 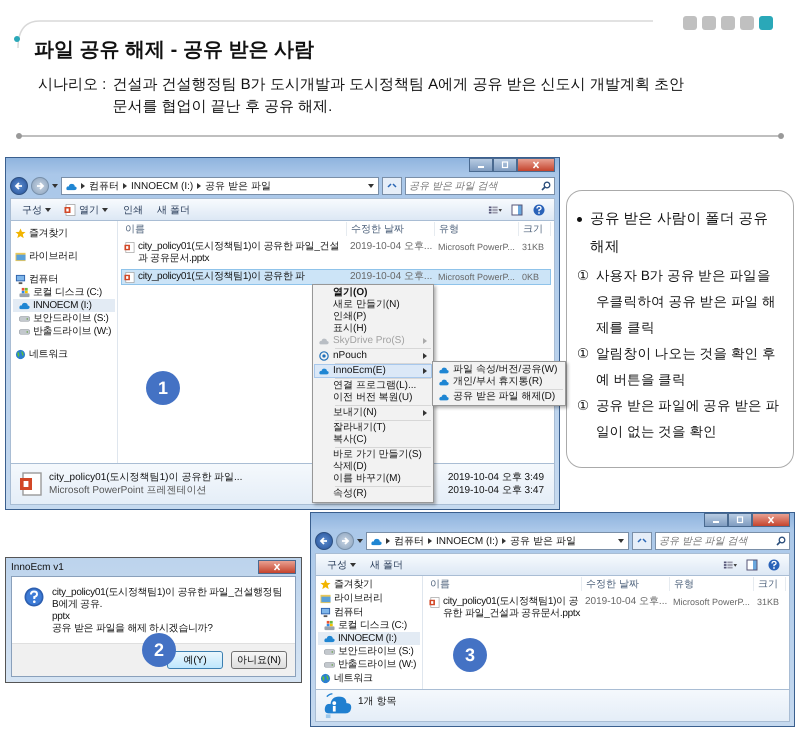 I want to click on slide-title: 파일 공유 해제 - 공유 받은 사람, so click(x=174, y=50).